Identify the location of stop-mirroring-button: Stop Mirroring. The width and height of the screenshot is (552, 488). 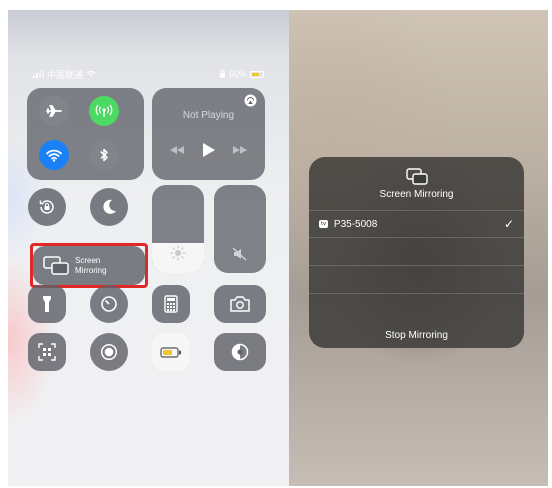
(416, 335).